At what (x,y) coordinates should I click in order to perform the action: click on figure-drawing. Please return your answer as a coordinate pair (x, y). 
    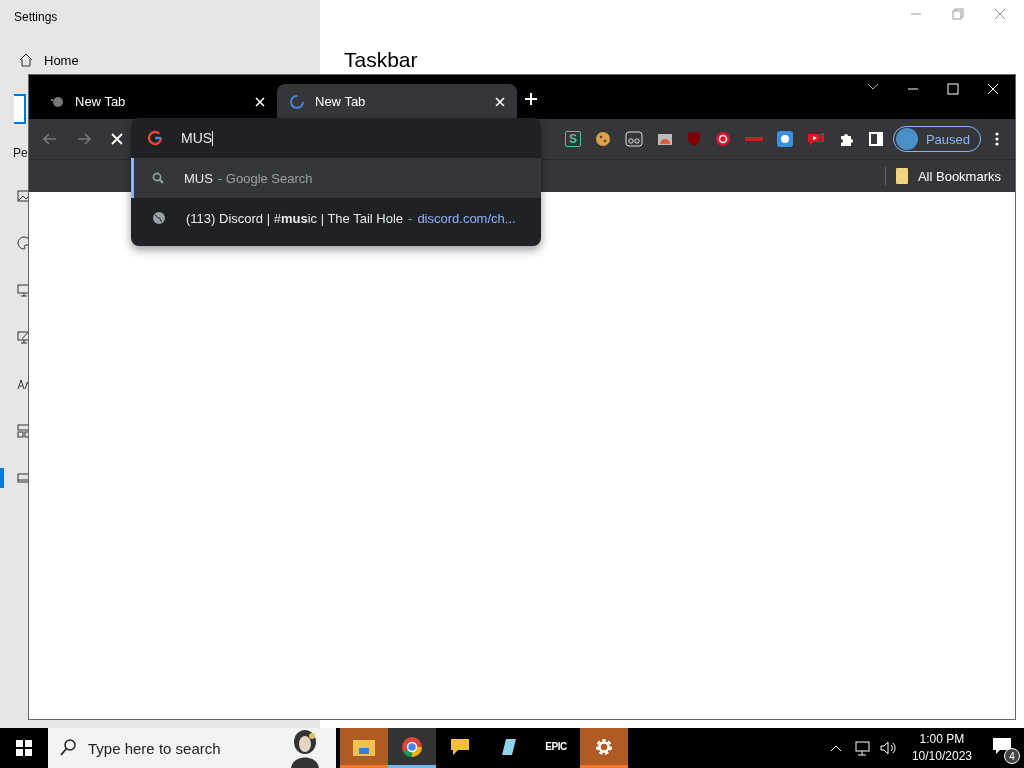
    Looking at the image, I should click on (305, 748).